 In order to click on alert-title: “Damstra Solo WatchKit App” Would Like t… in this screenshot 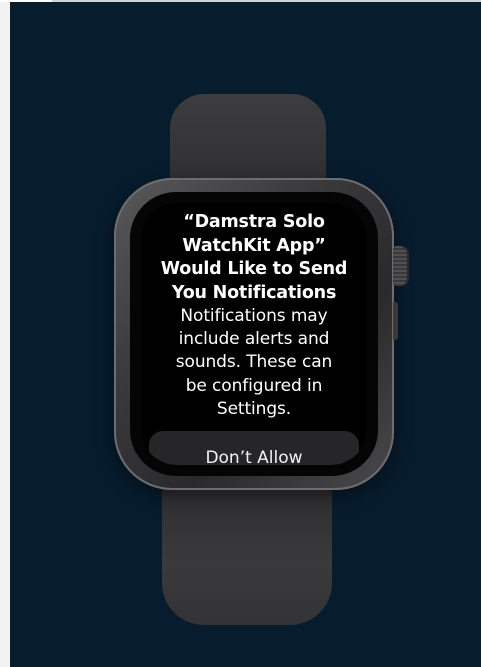, I will do `click(254, 257)`.